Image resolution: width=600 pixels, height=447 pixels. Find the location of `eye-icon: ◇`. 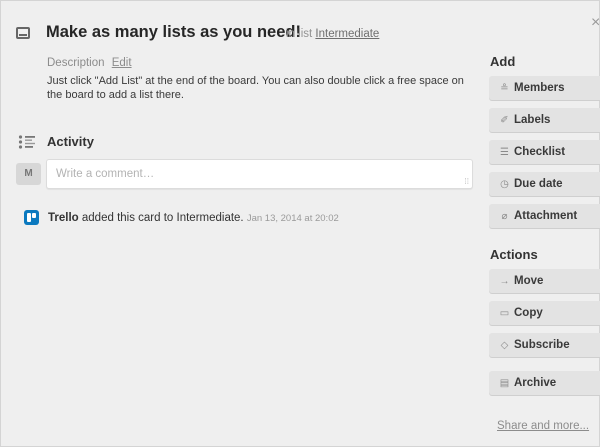

eye-icon: ◇ is located at coordinates (504, 345).